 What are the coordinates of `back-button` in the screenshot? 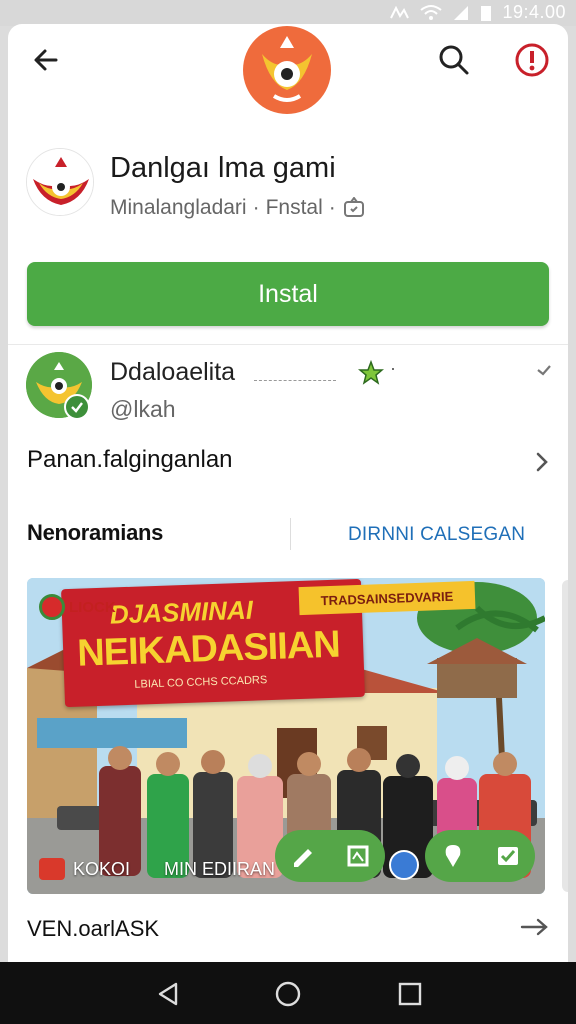 It's located at (46, 60).